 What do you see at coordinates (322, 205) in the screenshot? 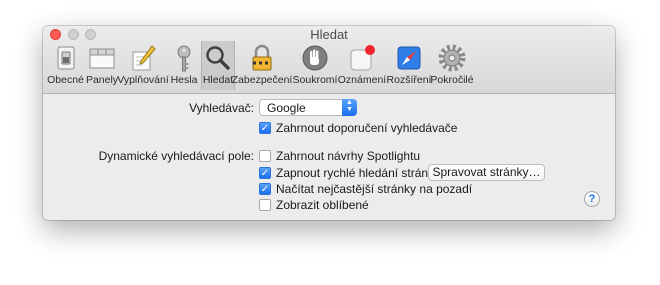
I see `show-favorites-label: Zobrazit oblíbené` at bounding box center [322, 205].